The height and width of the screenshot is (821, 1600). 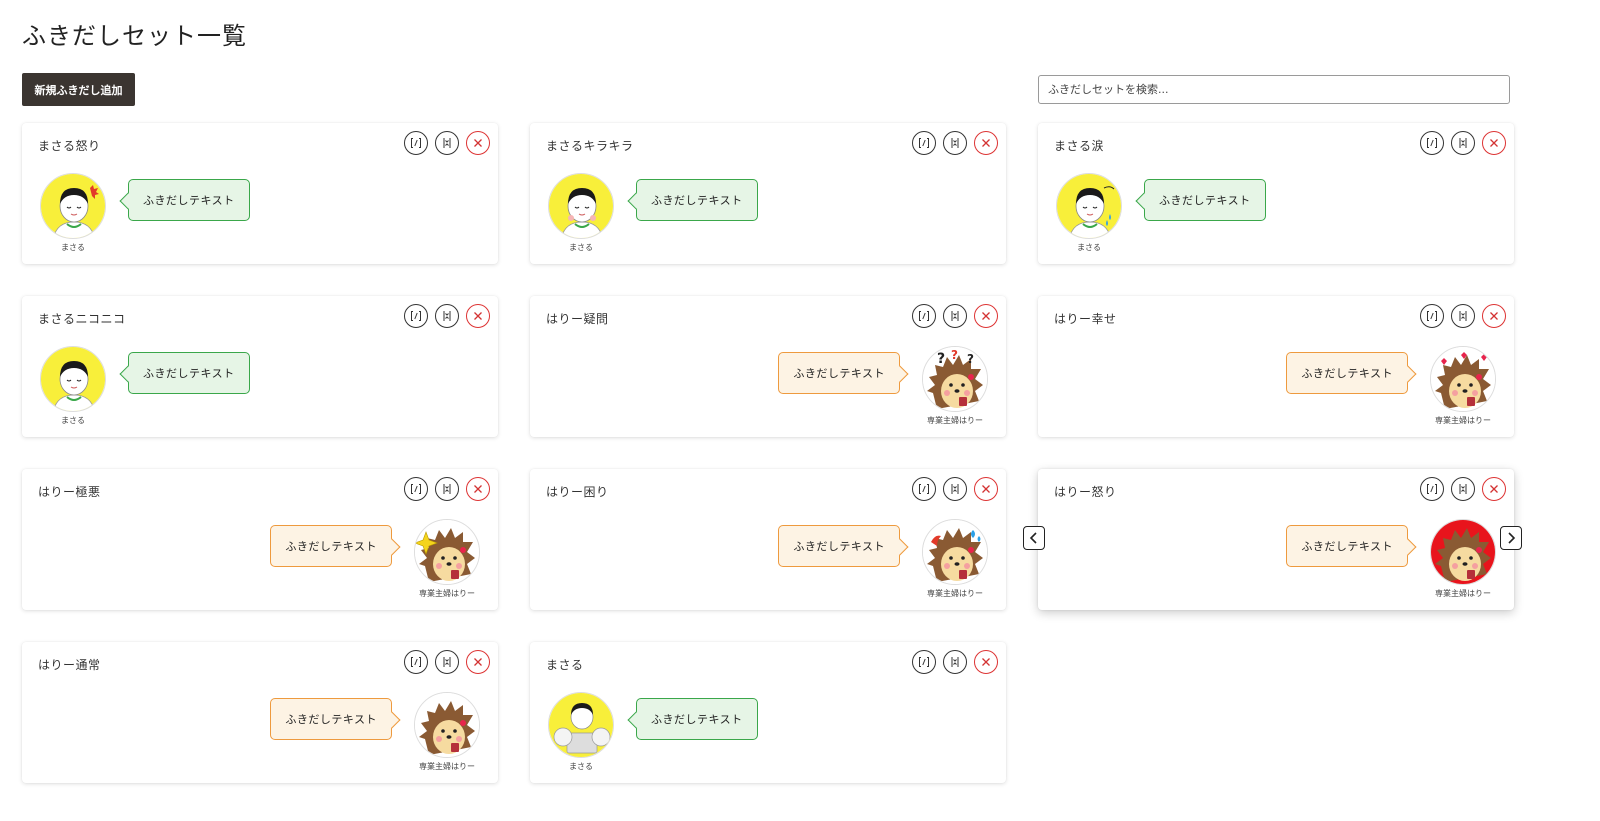 I want to click on carousel-prev-button, so click(x=1034, y=538).